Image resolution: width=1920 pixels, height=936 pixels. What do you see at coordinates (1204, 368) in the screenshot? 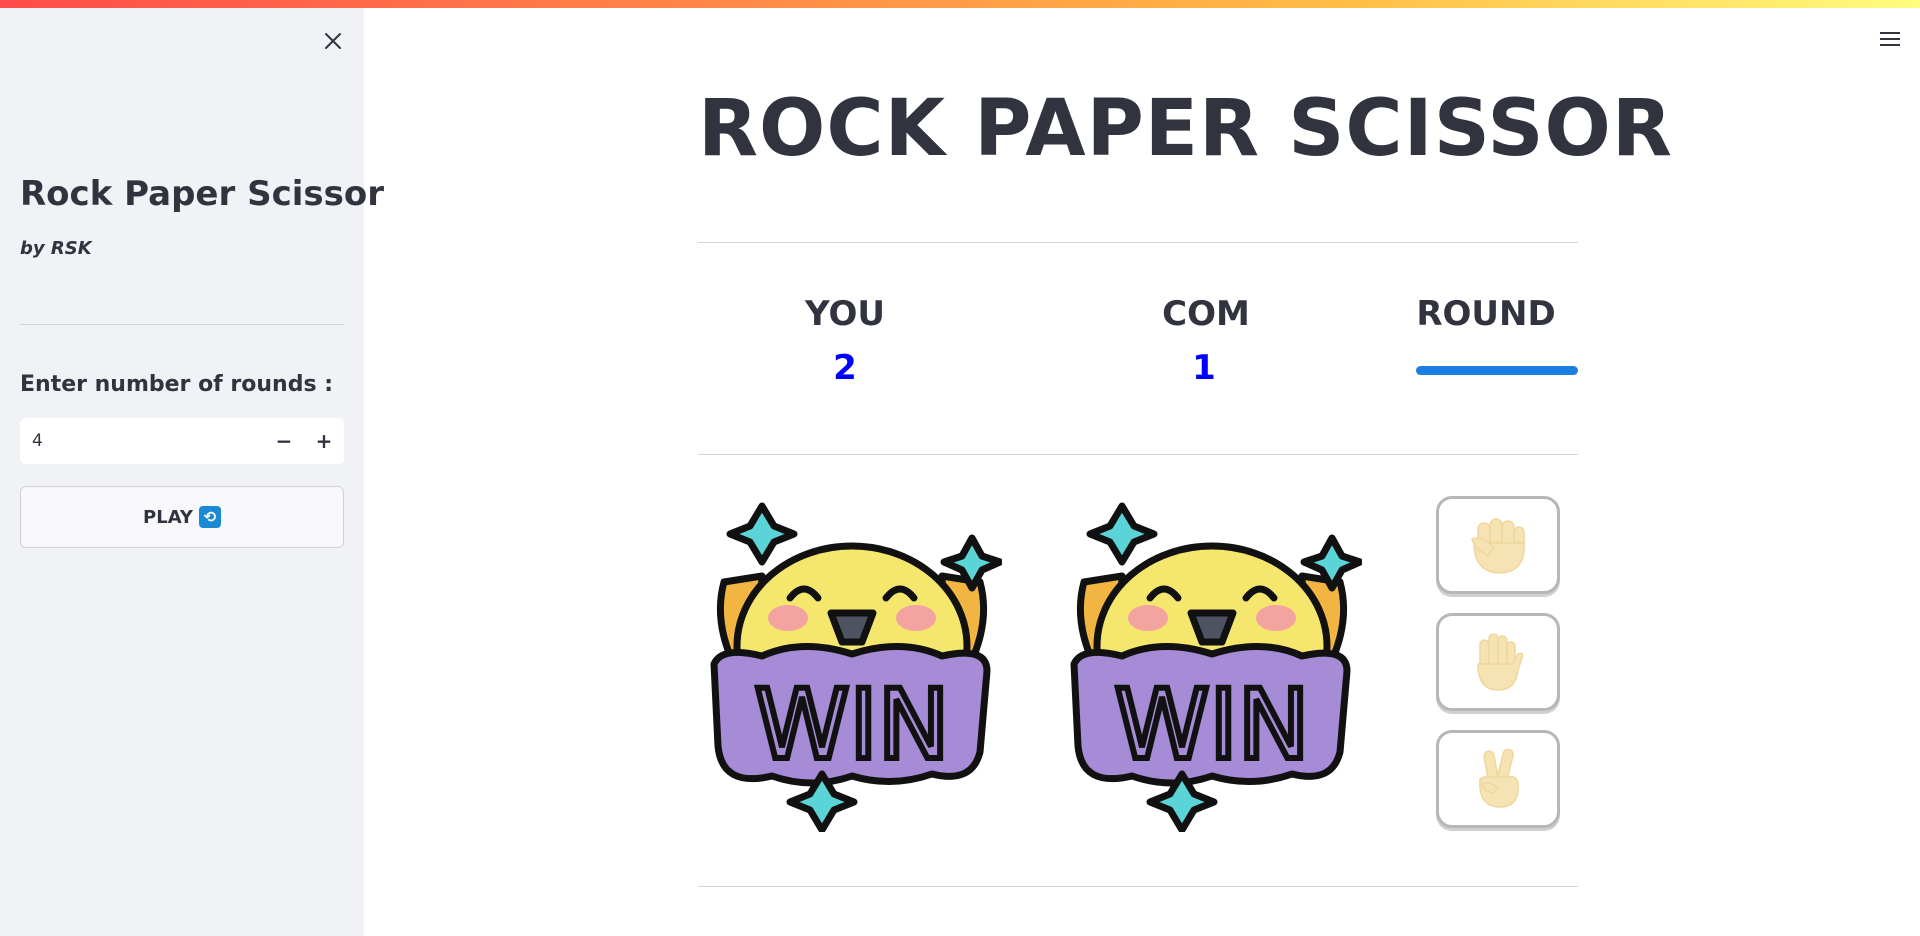
I see `com-score: 1` at bounding box center [1204, 368].